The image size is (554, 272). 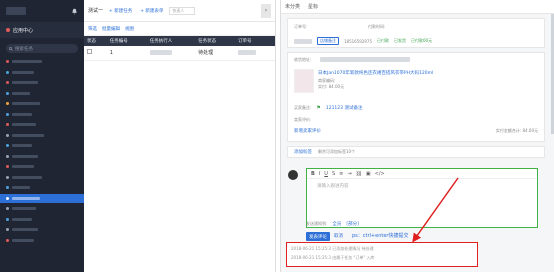 I want to click on buyer-note-row: 买家备注: ⚑ 121123 测试备注, so click(x=328, y=108).